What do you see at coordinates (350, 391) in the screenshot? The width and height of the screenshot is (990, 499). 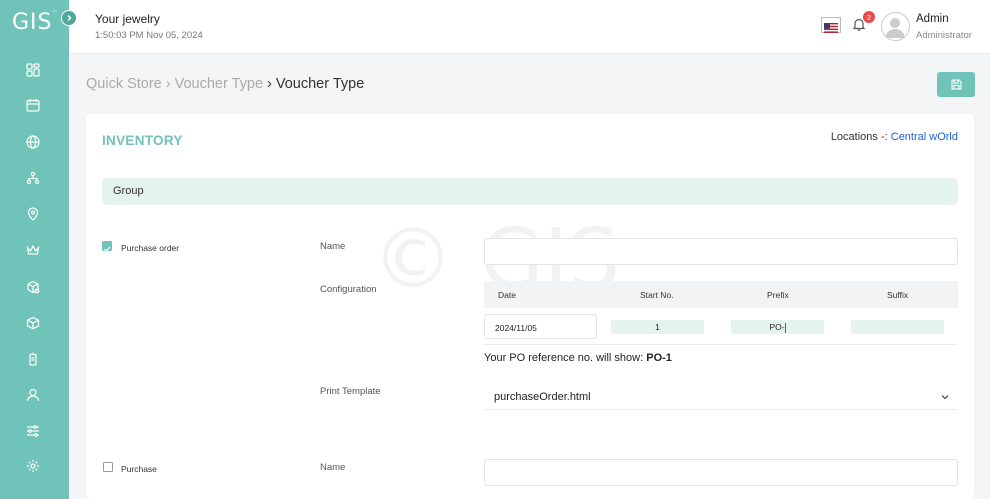 I see `print-template-label: Print Template` at bounding box center [350, 391].